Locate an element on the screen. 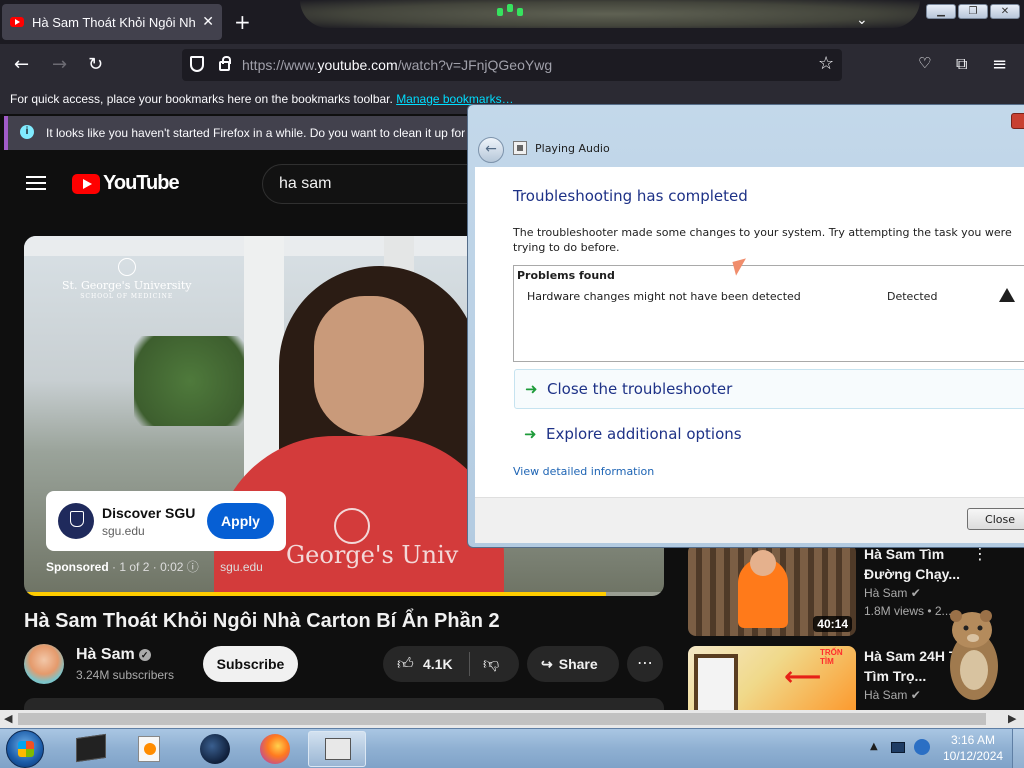 This screenshot has height=768, width=1024. share-arrow-icon: ↪ is located at coordinates (547, 664).